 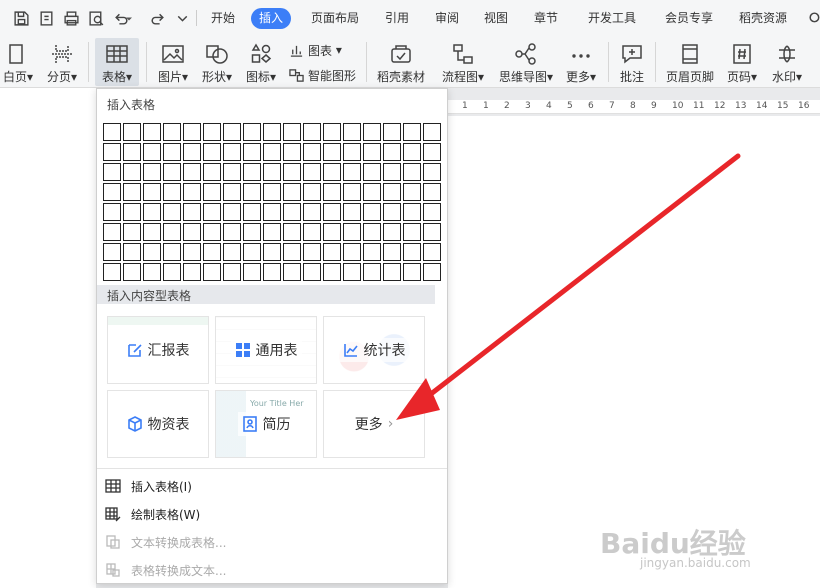 I want to click on menu-view: 视图, so click(x=496, y=18).